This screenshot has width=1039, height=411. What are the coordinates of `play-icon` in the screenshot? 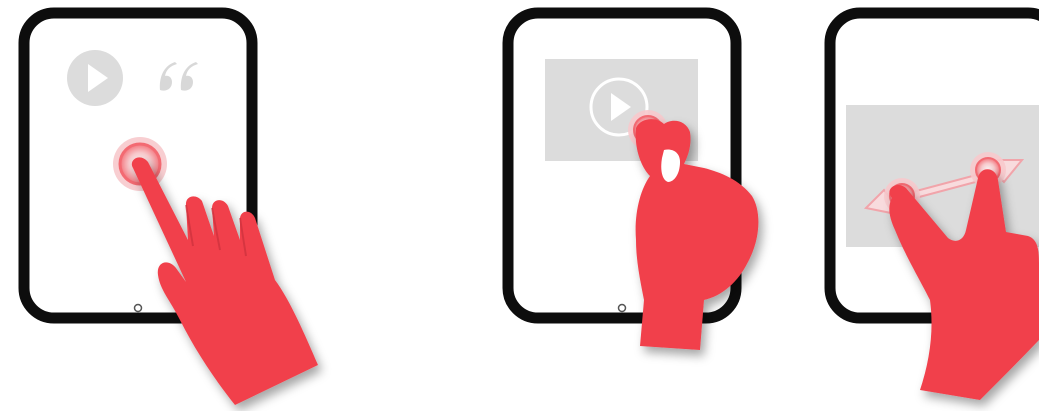 It's located at (95, 78).